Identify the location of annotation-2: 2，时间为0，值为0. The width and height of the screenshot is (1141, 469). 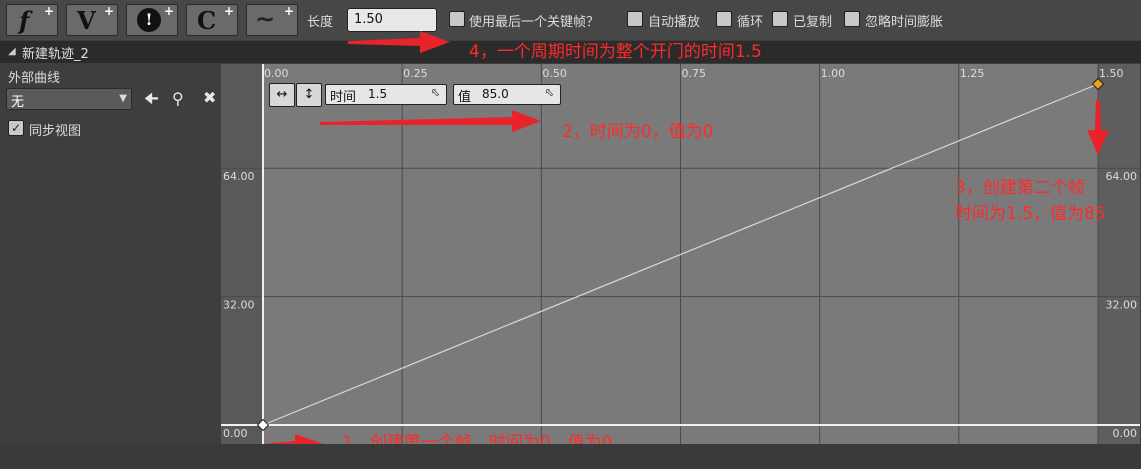
(638, 132).